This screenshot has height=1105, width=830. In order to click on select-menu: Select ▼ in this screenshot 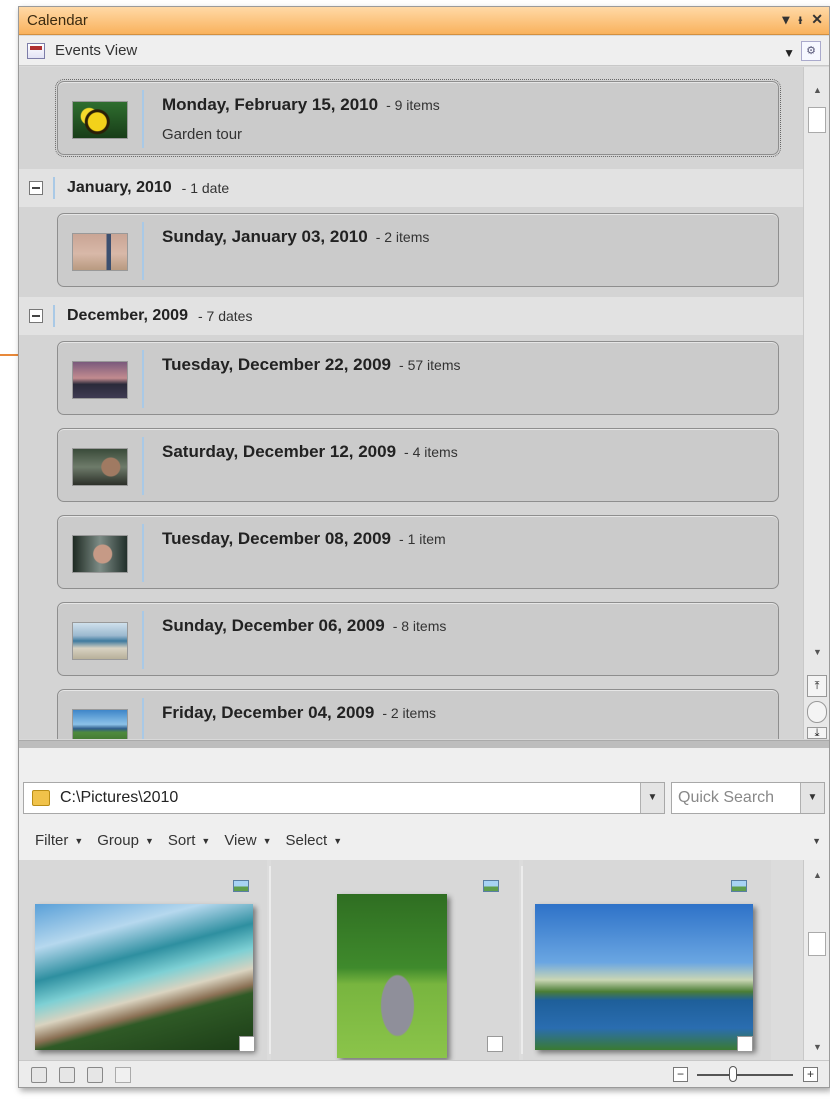, I will do `click(314, 840)`.